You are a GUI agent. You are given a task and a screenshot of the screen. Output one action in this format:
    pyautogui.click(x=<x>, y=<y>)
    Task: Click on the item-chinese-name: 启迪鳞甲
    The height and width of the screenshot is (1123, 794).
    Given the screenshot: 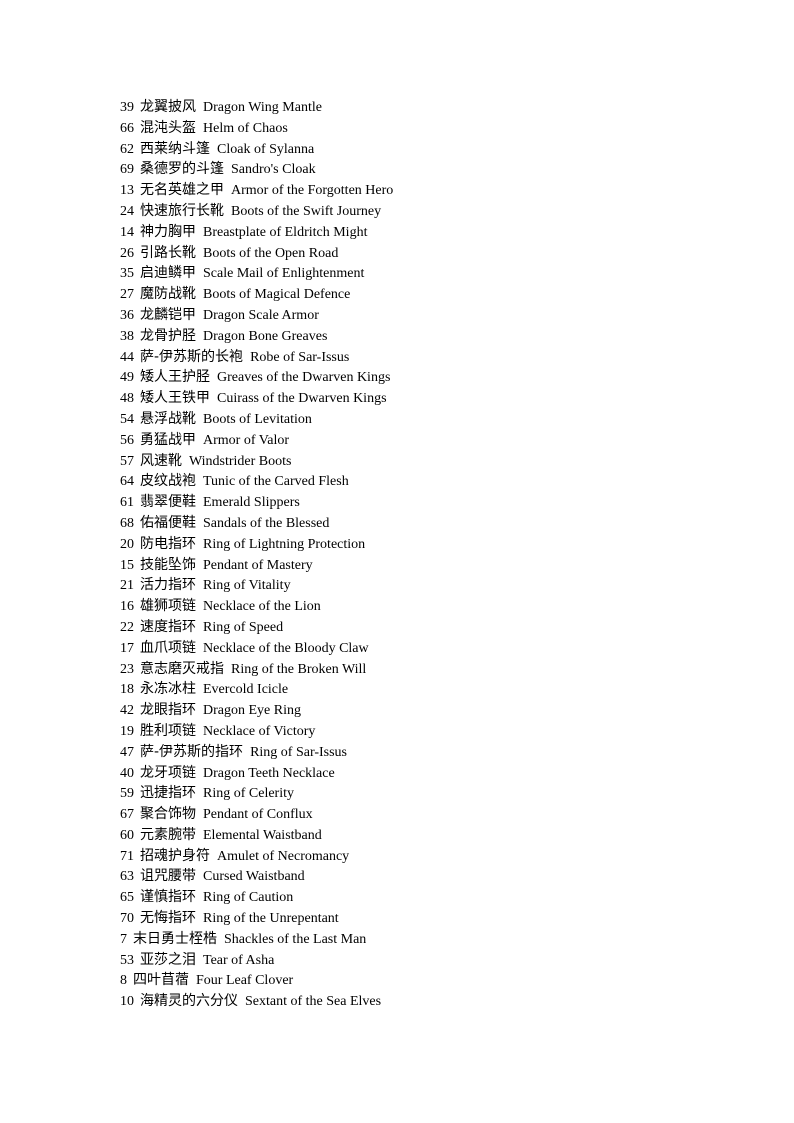 What is the action you would take?
    pyautogui.click(x=168, y=273)
    